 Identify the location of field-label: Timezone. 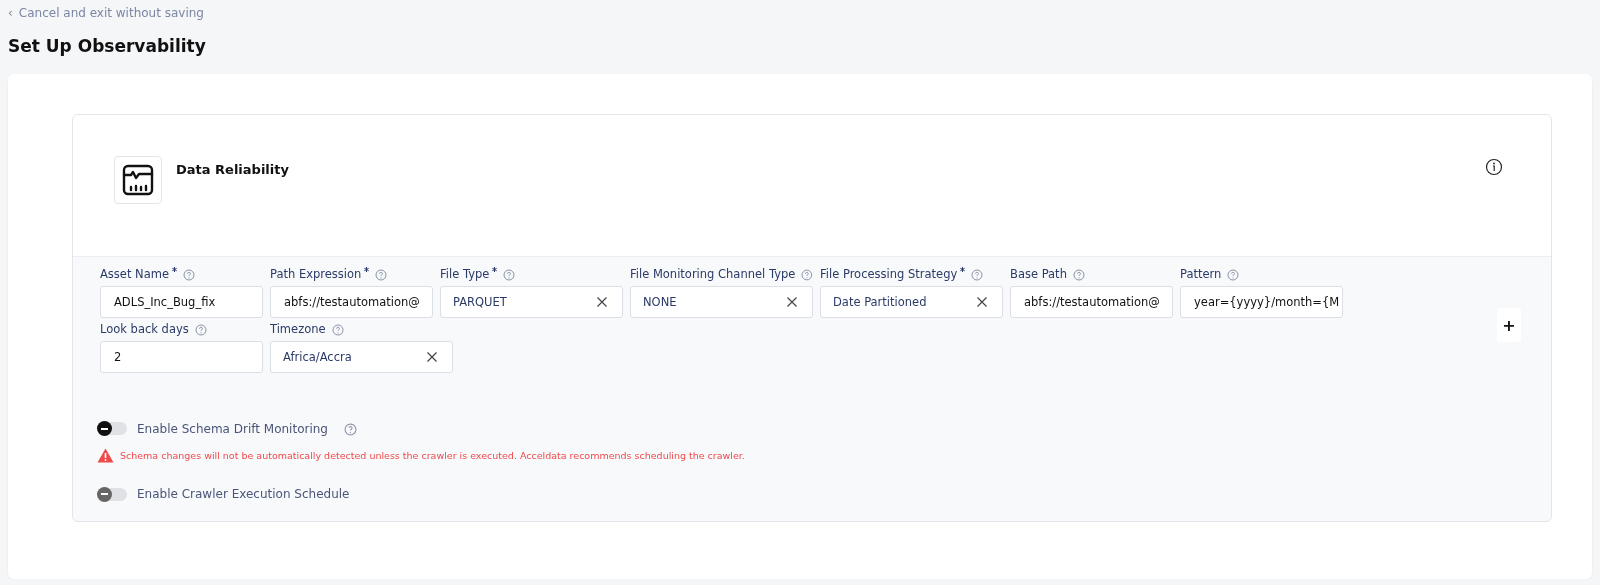
(298, 329).